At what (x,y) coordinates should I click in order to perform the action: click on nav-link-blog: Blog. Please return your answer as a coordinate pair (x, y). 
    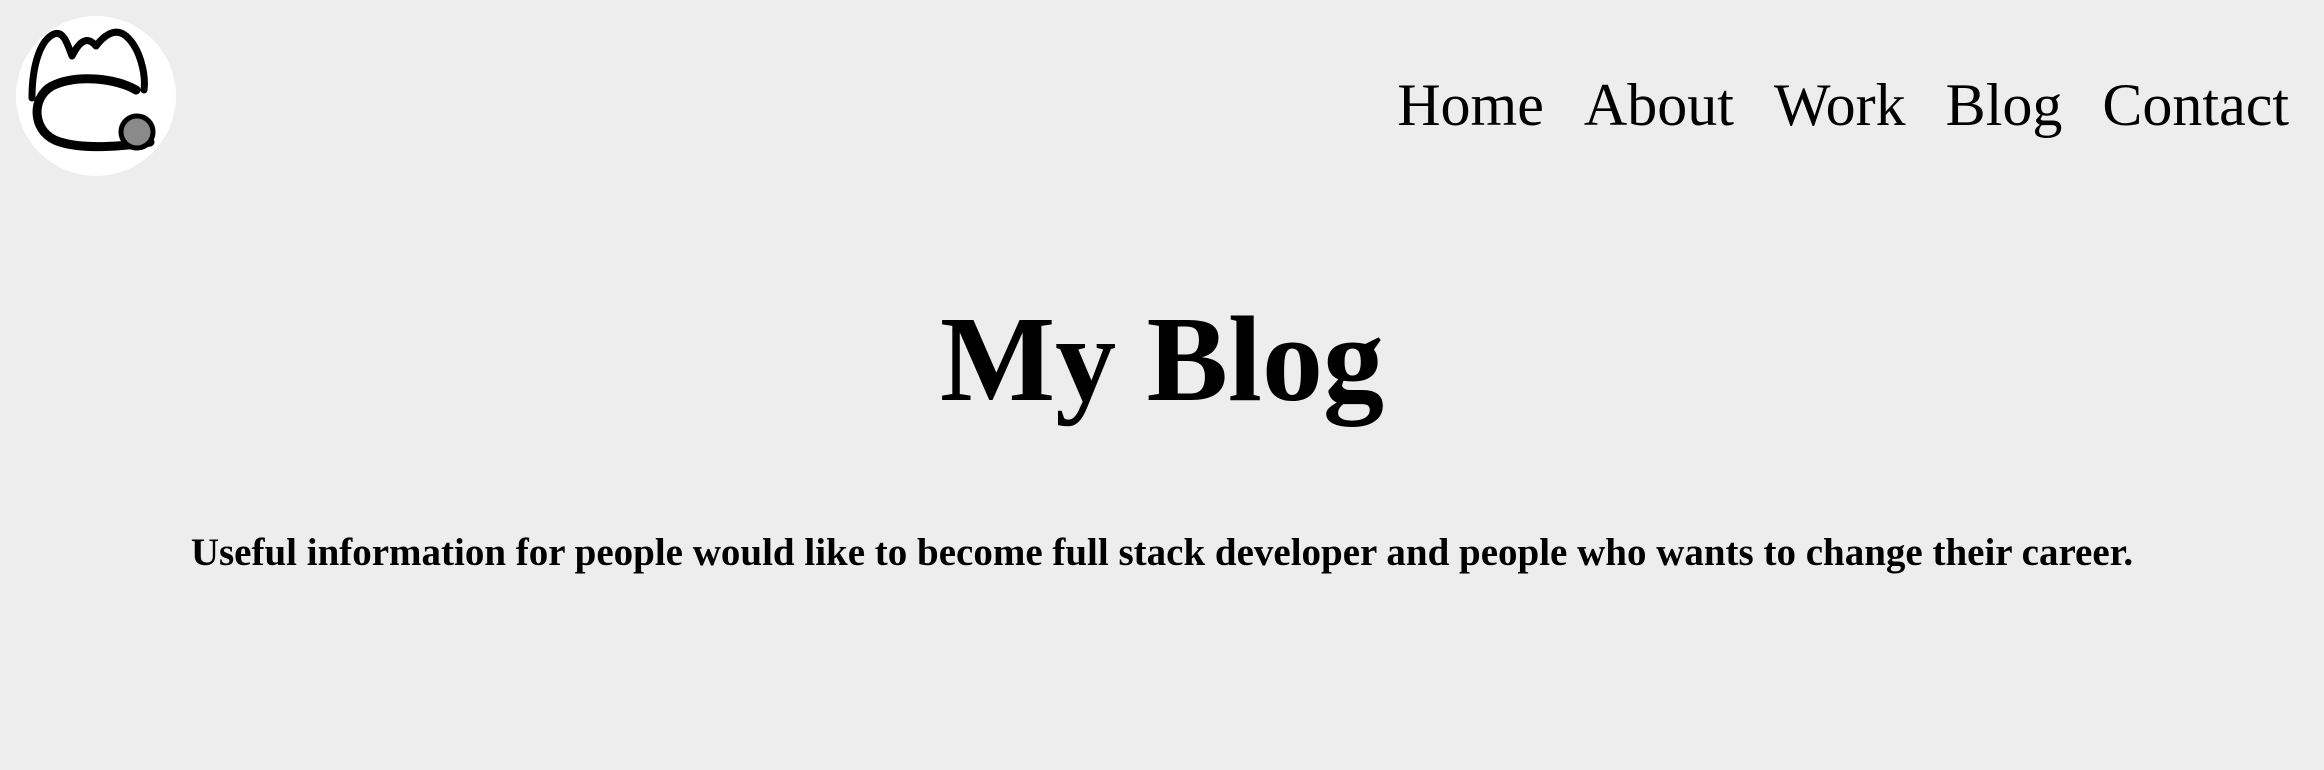
    Looking at the image, I should click on (2004, 105).